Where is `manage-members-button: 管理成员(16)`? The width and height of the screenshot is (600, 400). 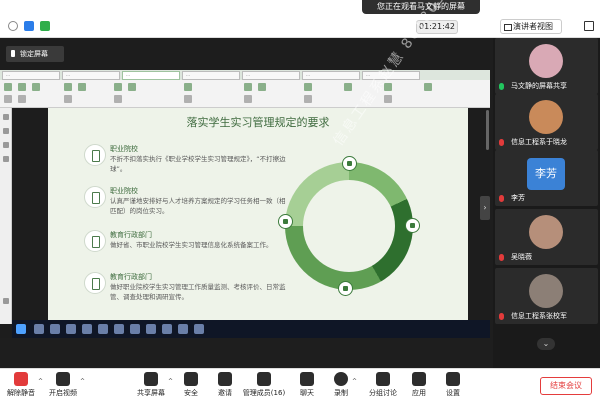
manage-members-button: 管理成员(16) is located at coordinates (264, 385).